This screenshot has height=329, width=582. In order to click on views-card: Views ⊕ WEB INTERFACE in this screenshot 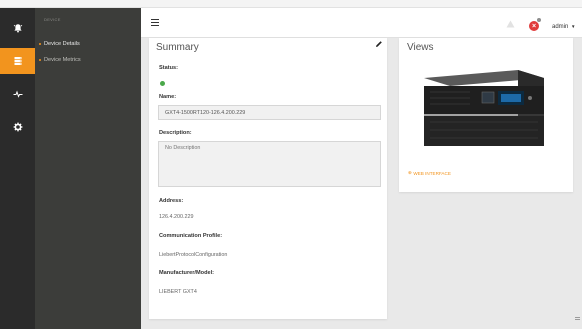, I will do `click(486, 115)`.